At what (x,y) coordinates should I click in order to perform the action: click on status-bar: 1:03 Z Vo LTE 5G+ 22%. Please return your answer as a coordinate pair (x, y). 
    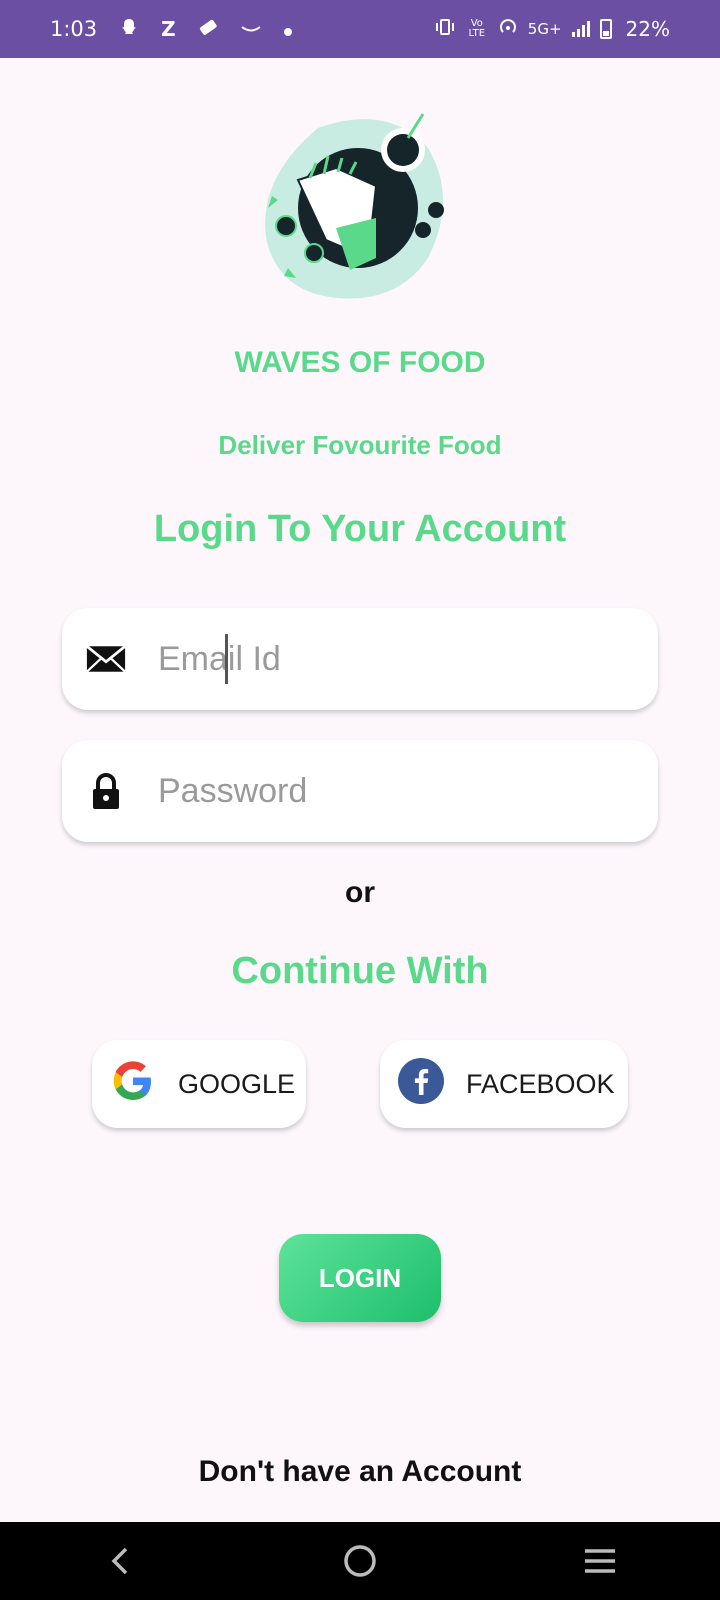
    Looking at the image, I should click on (360, 29).